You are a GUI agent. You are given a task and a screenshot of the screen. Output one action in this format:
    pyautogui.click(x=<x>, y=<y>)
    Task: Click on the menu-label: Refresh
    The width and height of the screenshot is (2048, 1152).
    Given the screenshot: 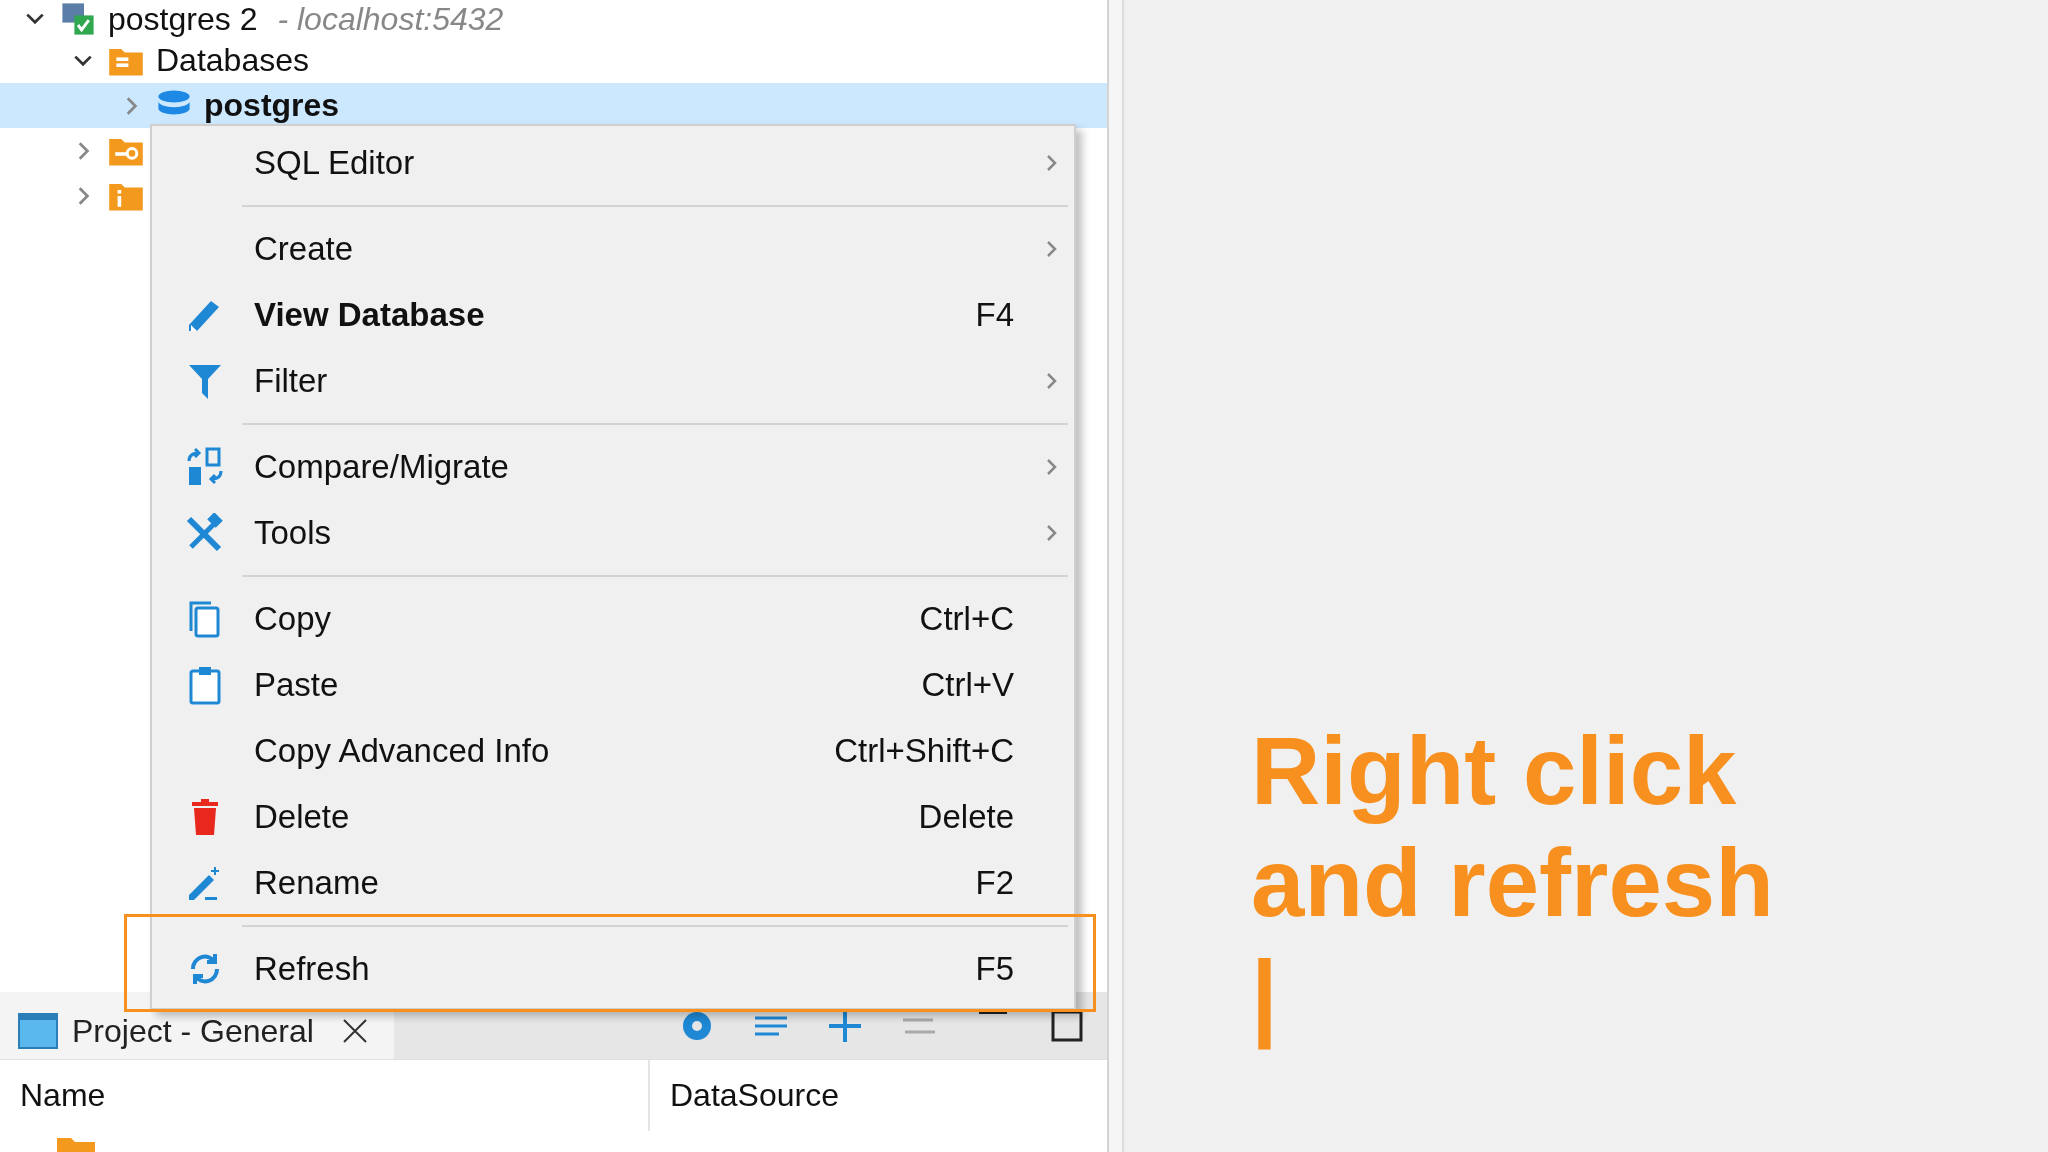 What is the action you would take?
    pyautogui.click(x=312, y=969)
    